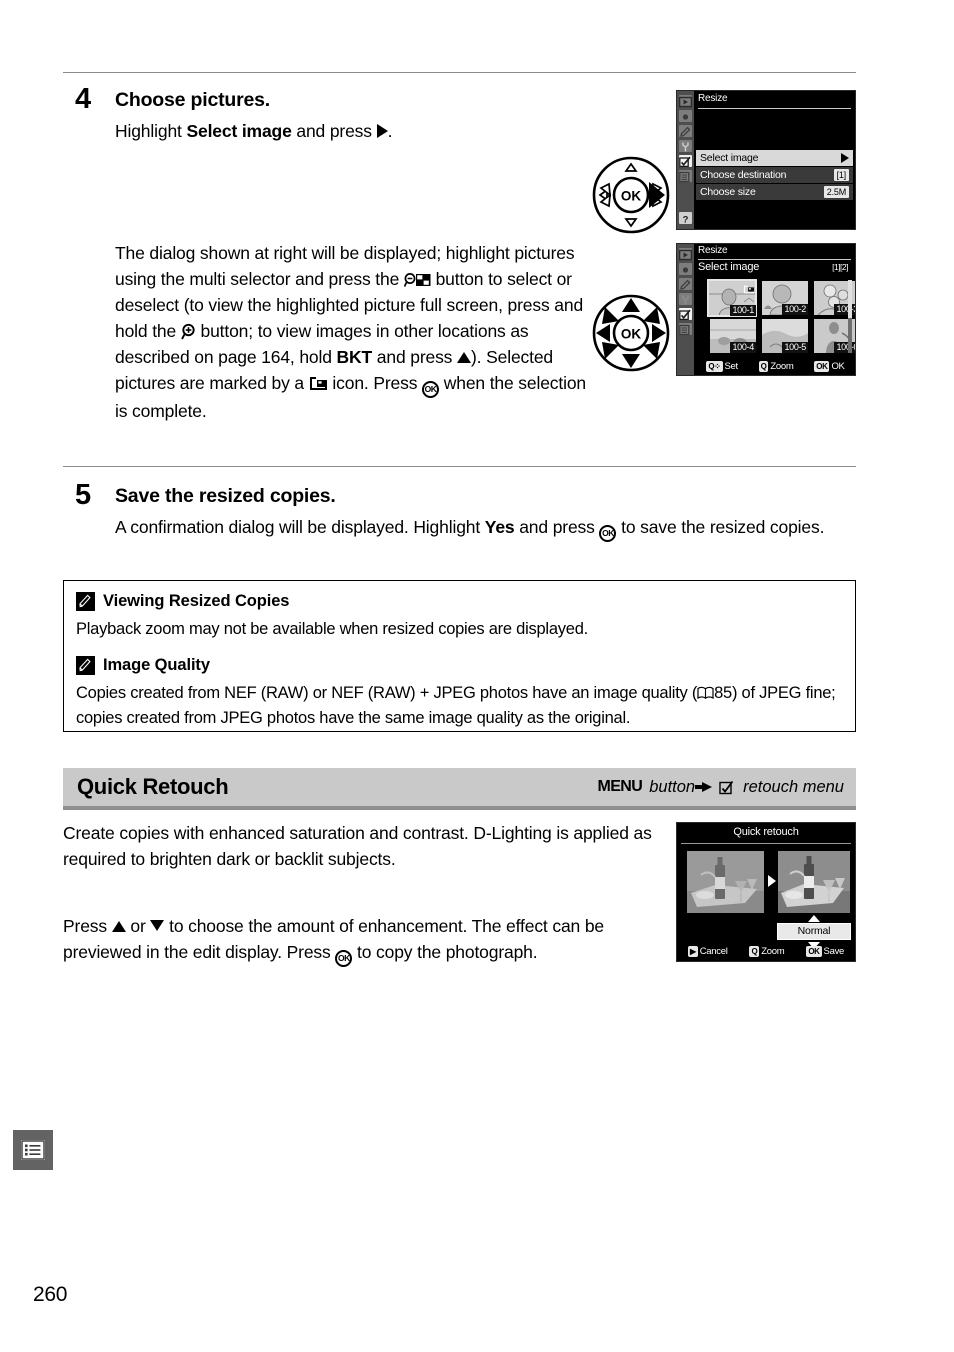 The height and width of the screenshot is (1352, 954). What do you see at coordinates (713, 951) in the screenshot?
I see `button-label: Cancel` at bounding box center [713, 951].